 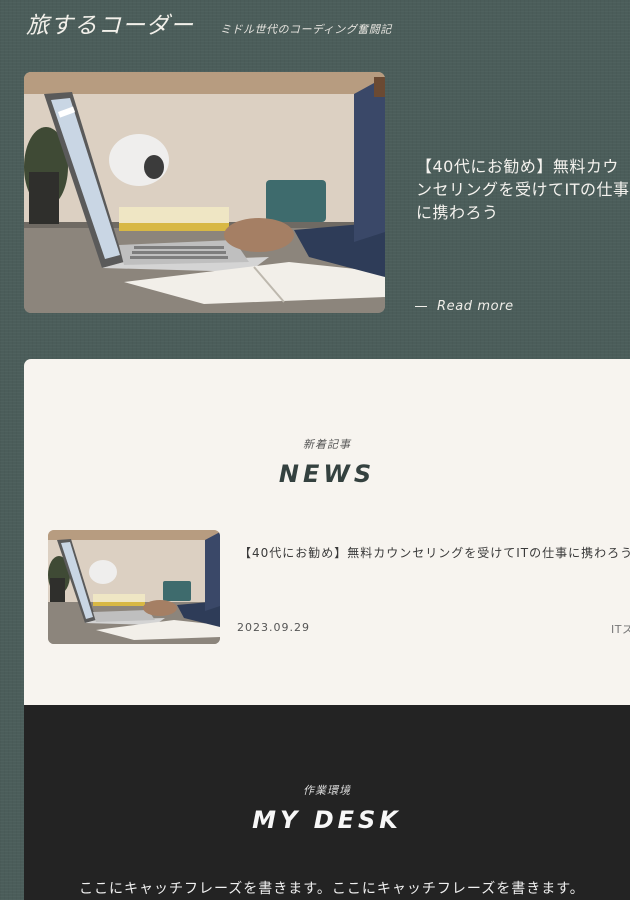 What do you see at coordinates (327, 820) in the screenshot?
I see `desk-heading: MY DESK` at bounding box center [327, 820].